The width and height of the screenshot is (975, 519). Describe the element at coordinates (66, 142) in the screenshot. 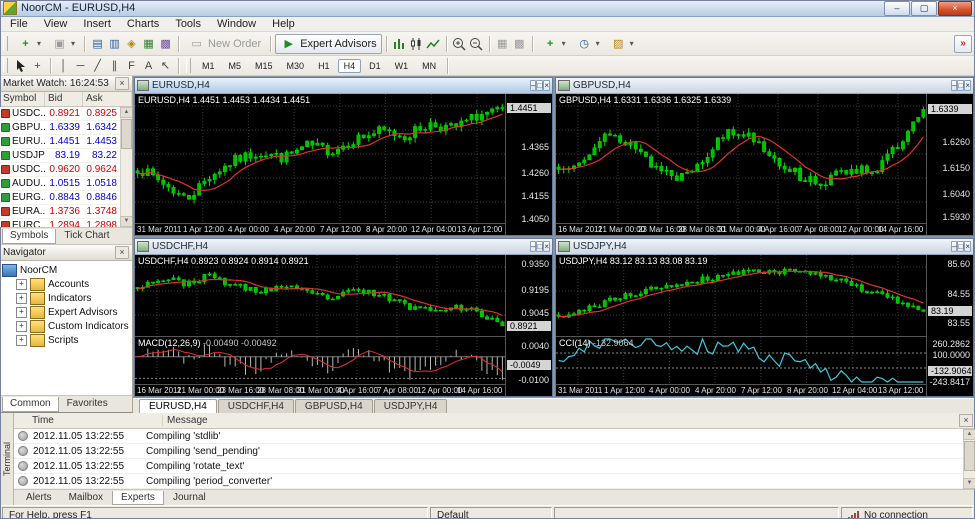

I see `market-watch-row-euru: EURU... 1.4451 1.4453` at that location.